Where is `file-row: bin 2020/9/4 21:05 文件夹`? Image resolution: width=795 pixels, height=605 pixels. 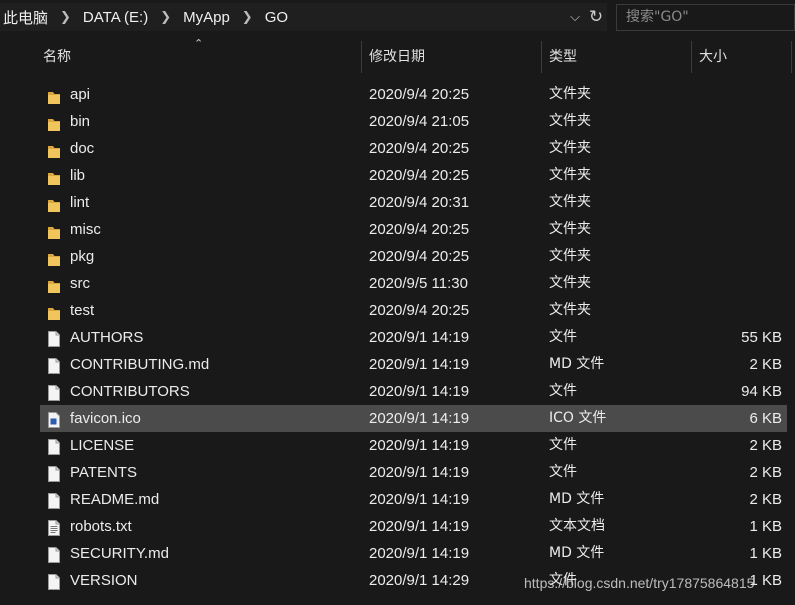
file-row: bin 2020/9/4 21:05 文件夹 is located at coordinates (407, 121).